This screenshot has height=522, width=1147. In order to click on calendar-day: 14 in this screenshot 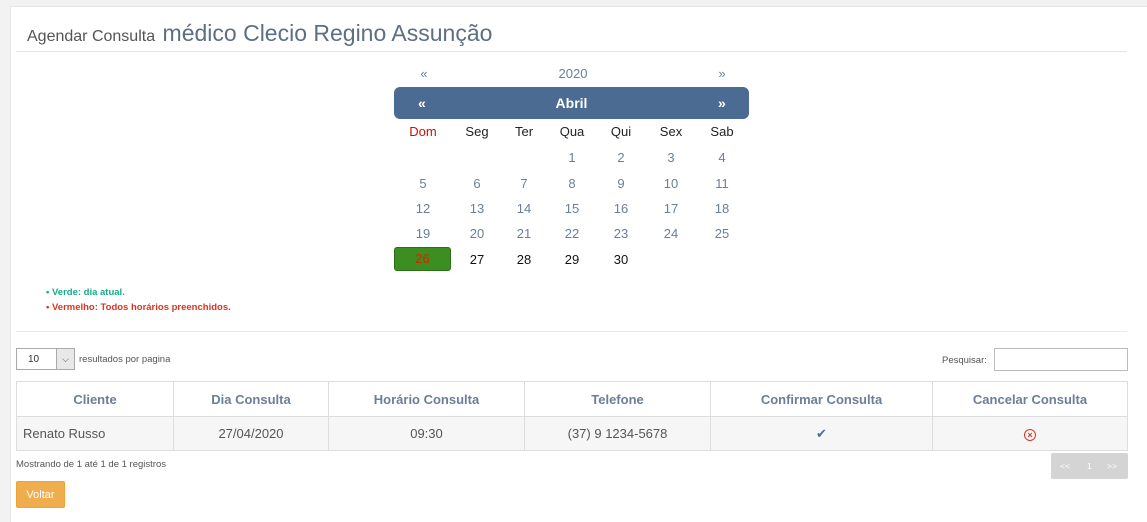, I will do `click(524, 208)`.